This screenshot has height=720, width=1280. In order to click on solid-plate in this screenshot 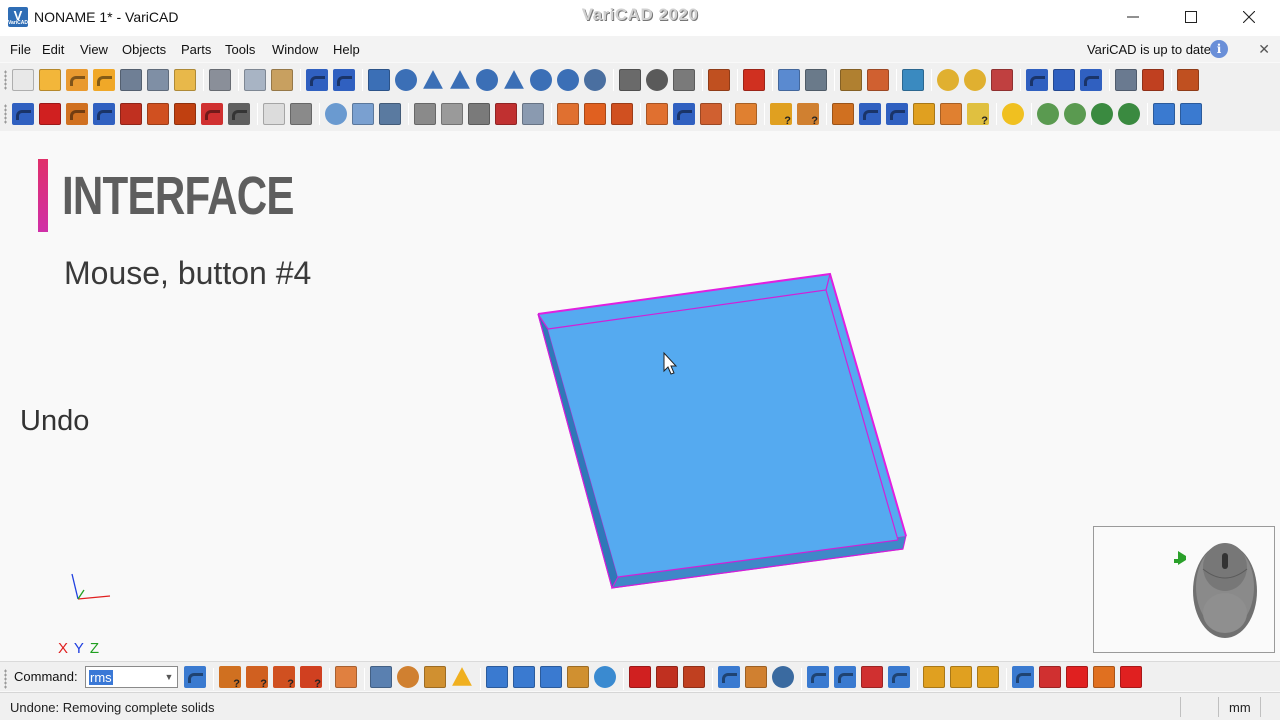, I will do `click(722, 431)`.